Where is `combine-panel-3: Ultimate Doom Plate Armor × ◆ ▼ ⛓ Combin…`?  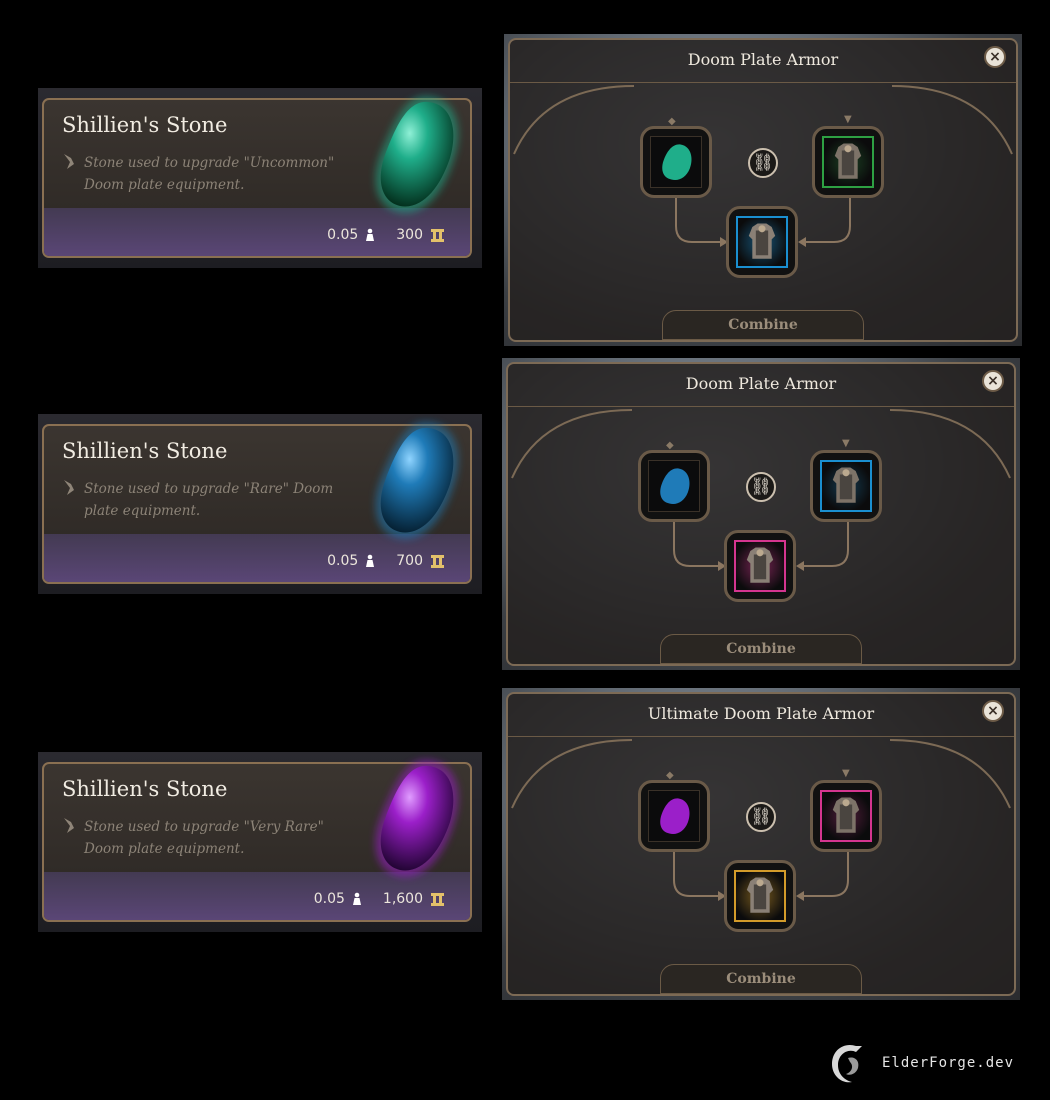
combine-panel-3: Ultimate Doom Plate Armor × ◆ ▼ ⛓ Combin… is located at coordinates (761, 844).